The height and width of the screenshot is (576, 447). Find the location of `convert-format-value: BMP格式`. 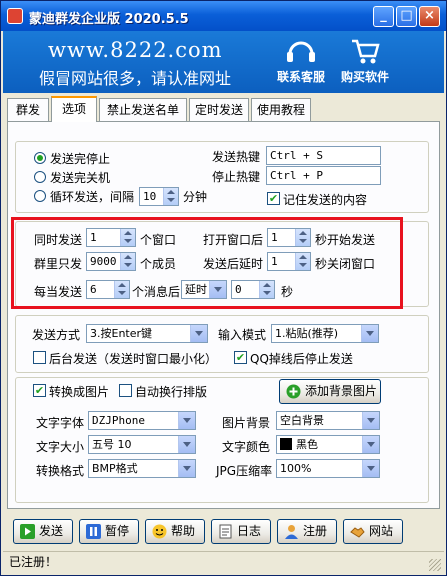

convert-format-value: BMP格式 is located at coordinates (115, 468).